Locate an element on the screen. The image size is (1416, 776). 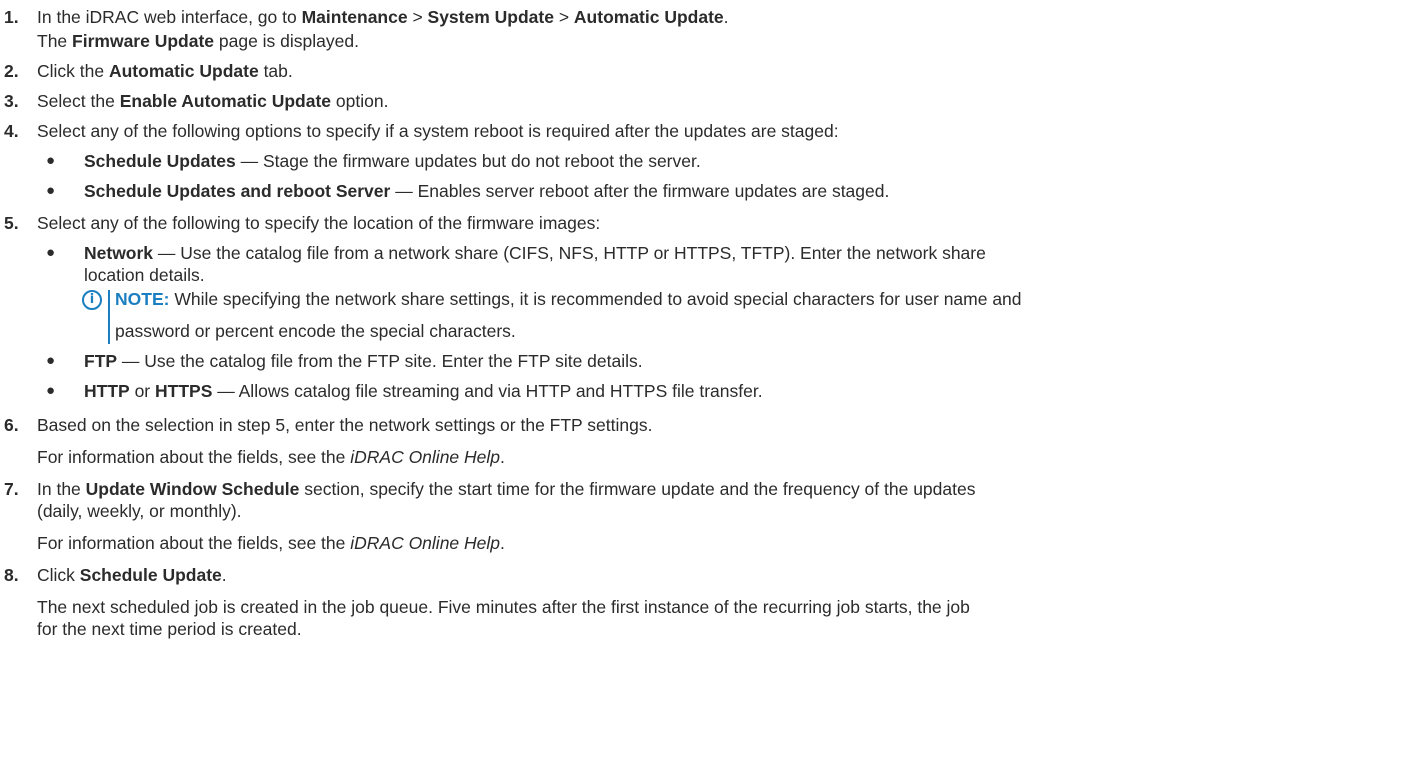
step-number: 4. is located at coordinates (11, 131).